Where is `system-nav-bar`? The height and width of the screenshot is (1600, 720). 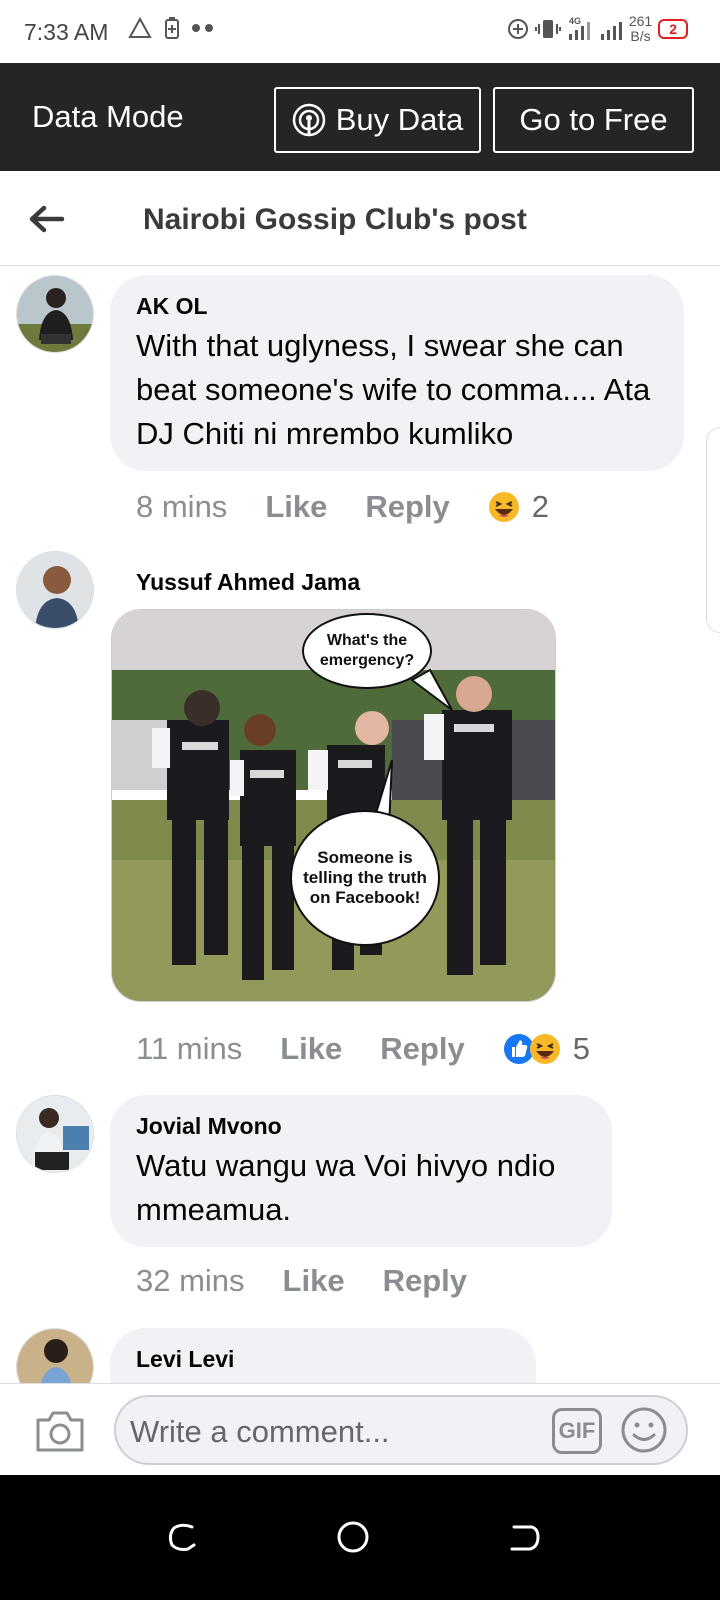 system-nav-bar is located at coordinates (360, 1537).